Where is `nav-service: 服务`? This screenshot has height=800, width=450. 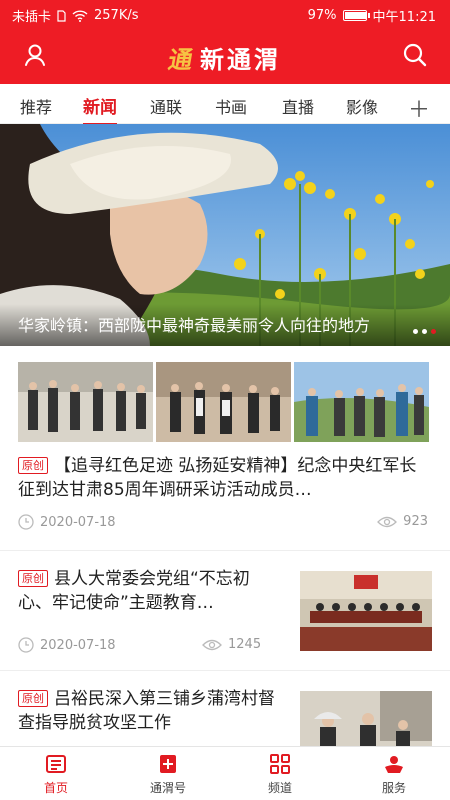 nav-service: 服务 is located at coordinates (394, 774).